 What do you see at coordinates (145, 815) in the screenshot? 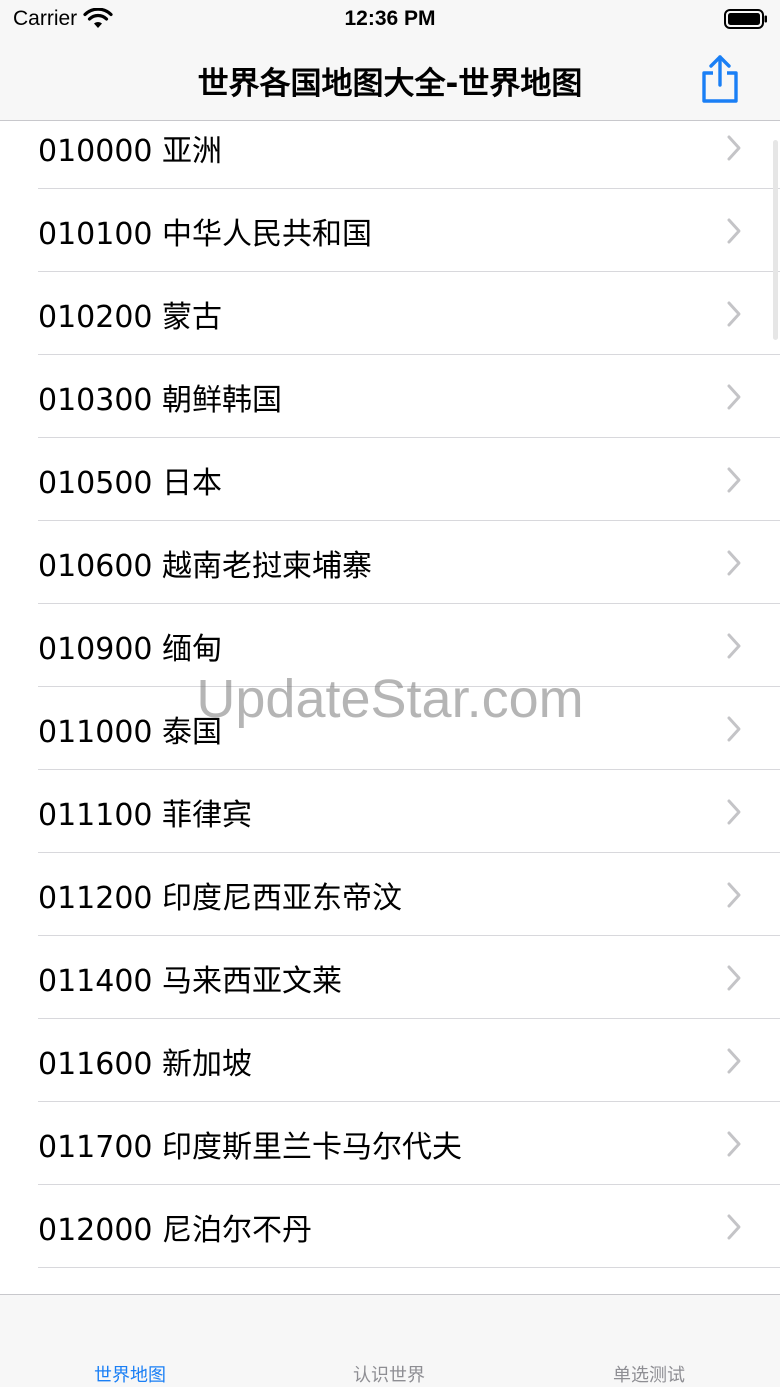
I see `list-item-label: 011100 菲律宾` at bounding box center [145, 815].